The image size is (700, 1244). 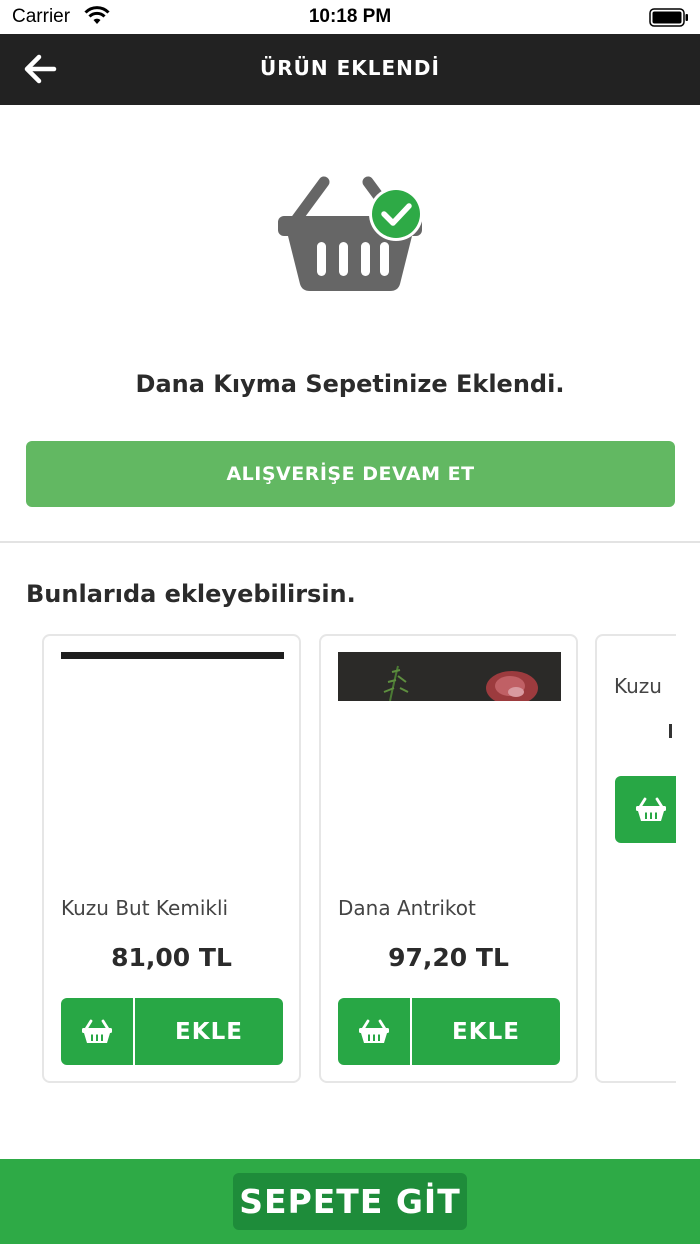 What do you see at coordinates (672, 731) in the screenshot?
I see `product-price` at bounding box center [672, 731].